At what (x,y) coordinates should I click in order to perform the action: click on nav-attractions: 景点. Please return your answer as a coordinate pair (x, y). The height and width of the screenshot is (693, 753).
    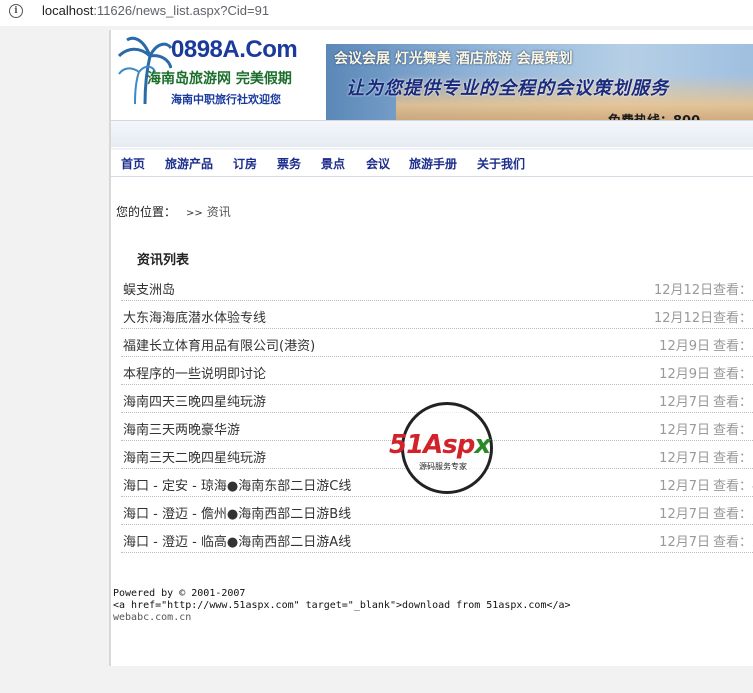
    Looking at the image, I should click on (333, 163).